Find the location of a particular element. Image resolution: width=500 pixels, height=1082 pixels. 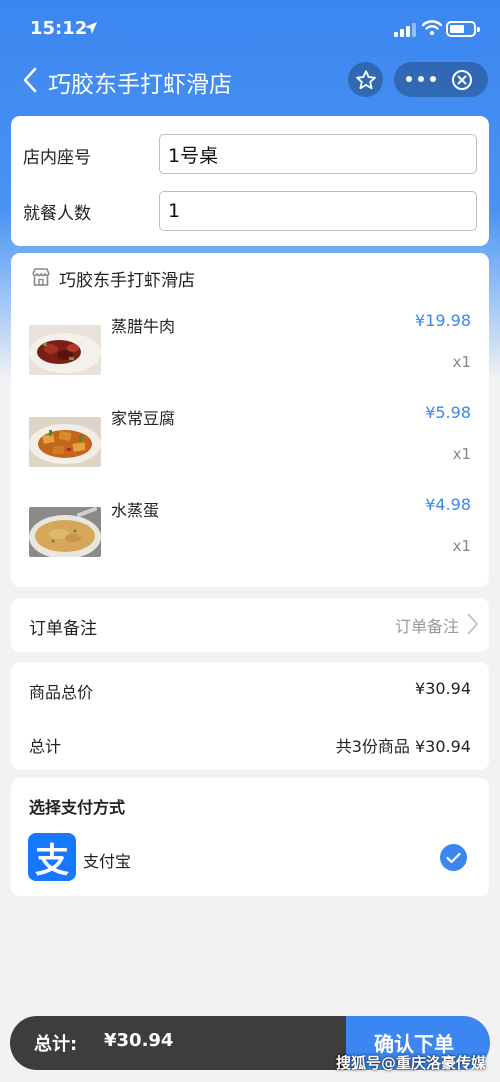

dish-price: ¥4.98 is located at coordinates (448, 504).